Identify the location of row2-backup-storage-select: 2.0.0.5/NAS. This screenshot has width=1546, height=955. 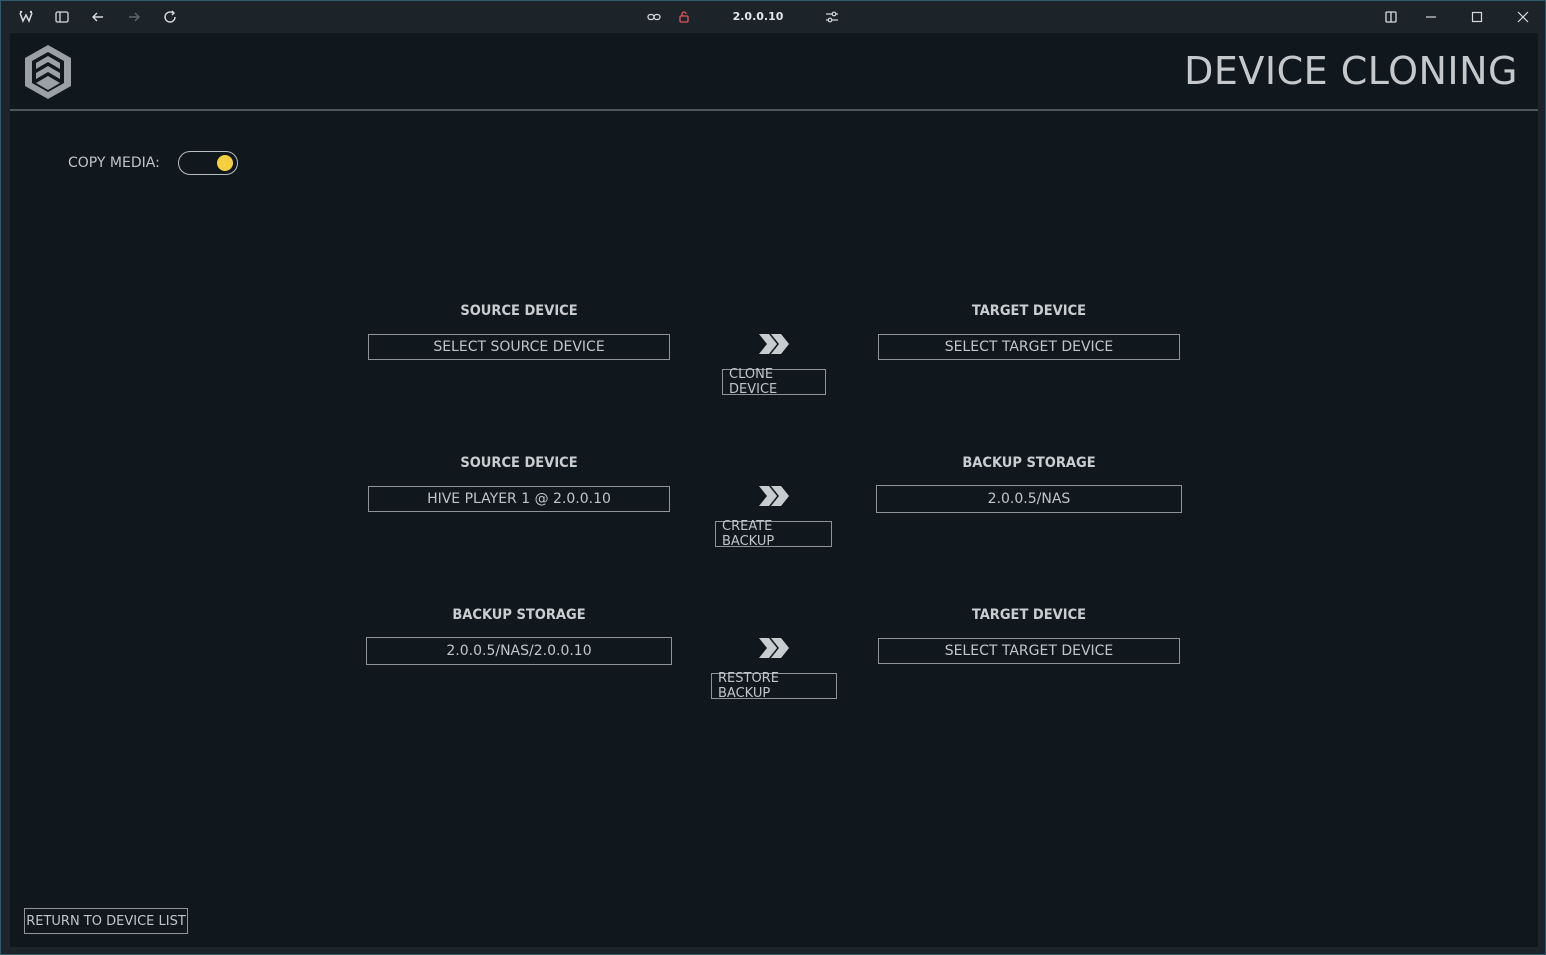
(1029, 499).